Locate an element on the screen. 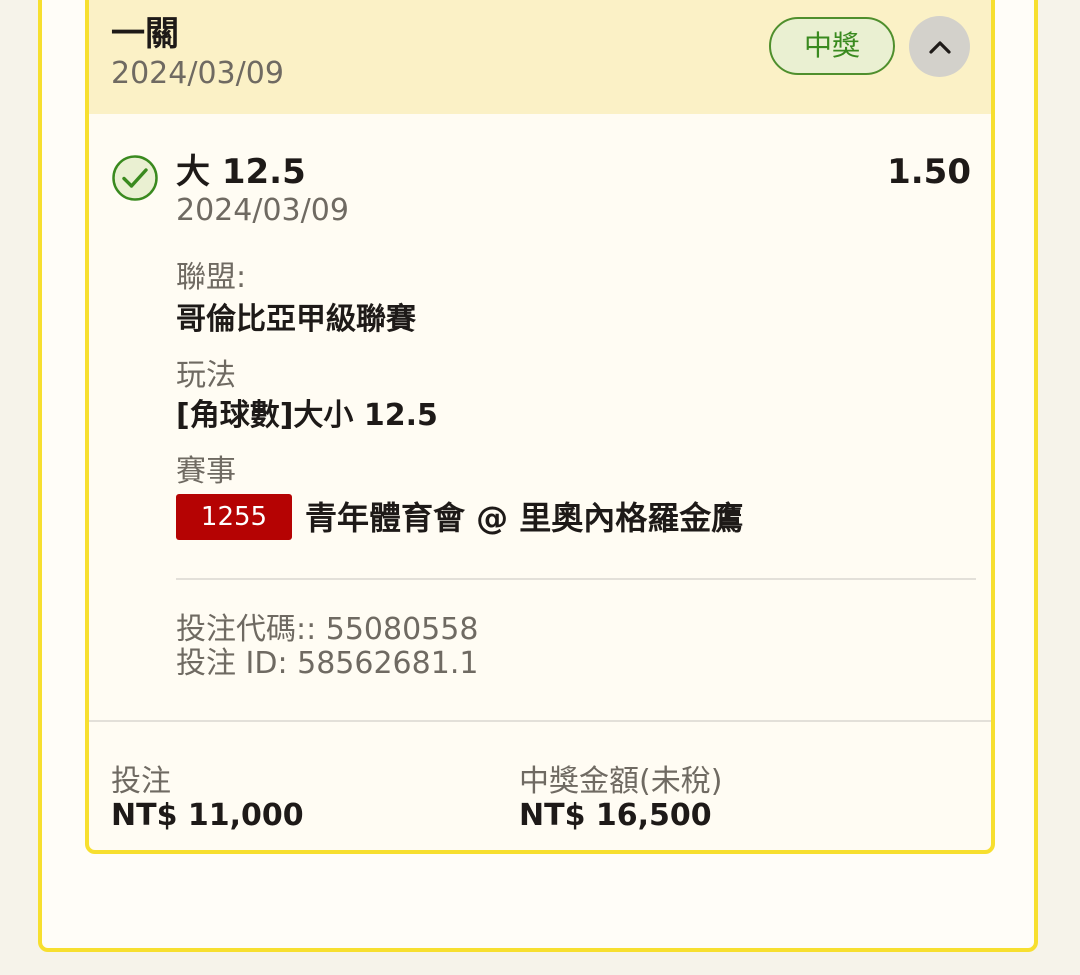  event-name: 青年體育會 @ 里奧內格羅金鷹 is located at coordinates (524, 518).